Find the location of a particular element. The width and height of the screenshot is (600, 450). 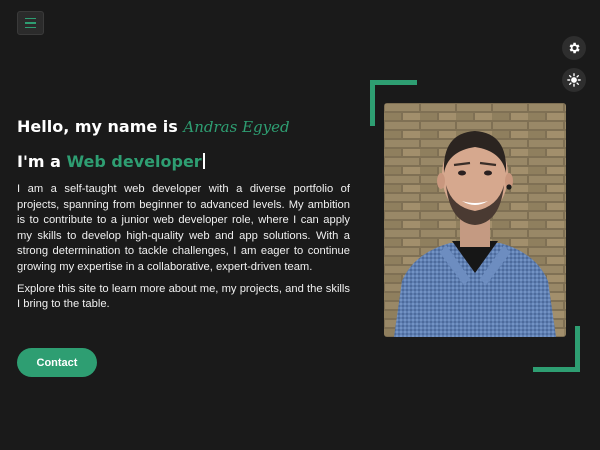

hamburger-icon is located at coordinates (30, 18).